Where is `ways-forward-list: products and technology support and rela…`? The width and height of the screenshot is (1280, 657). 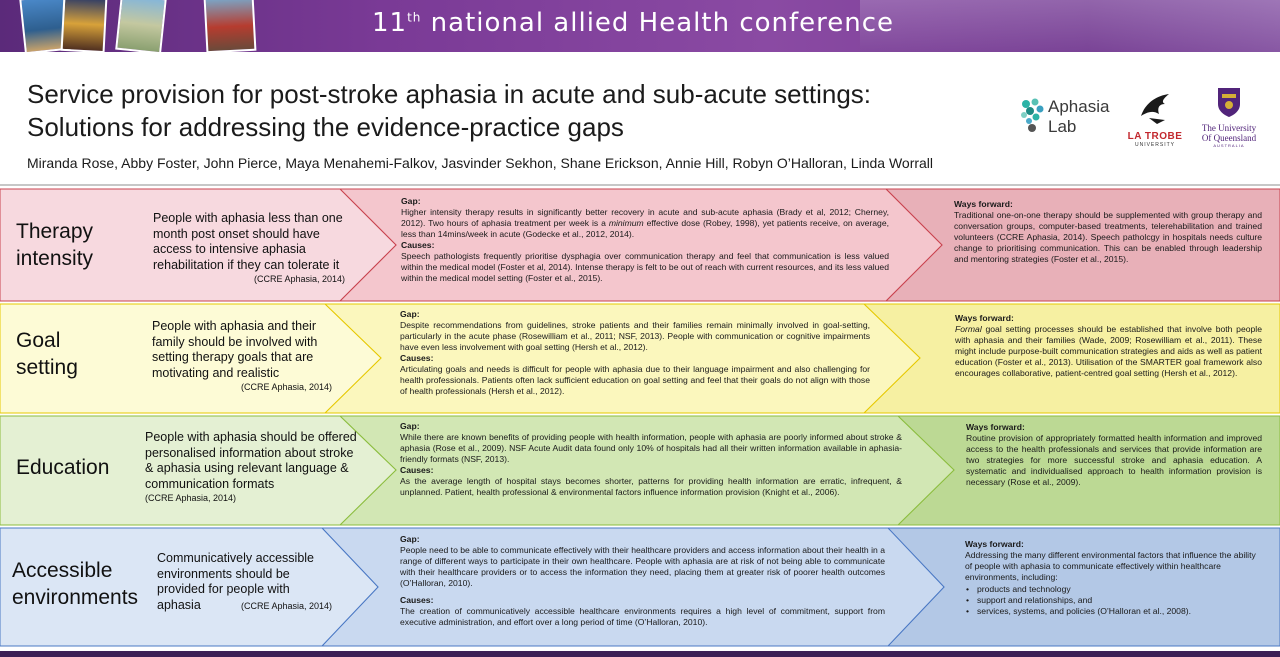
ways-forward-list: products and technology support and rela… is located at coordinates (1113, 600).